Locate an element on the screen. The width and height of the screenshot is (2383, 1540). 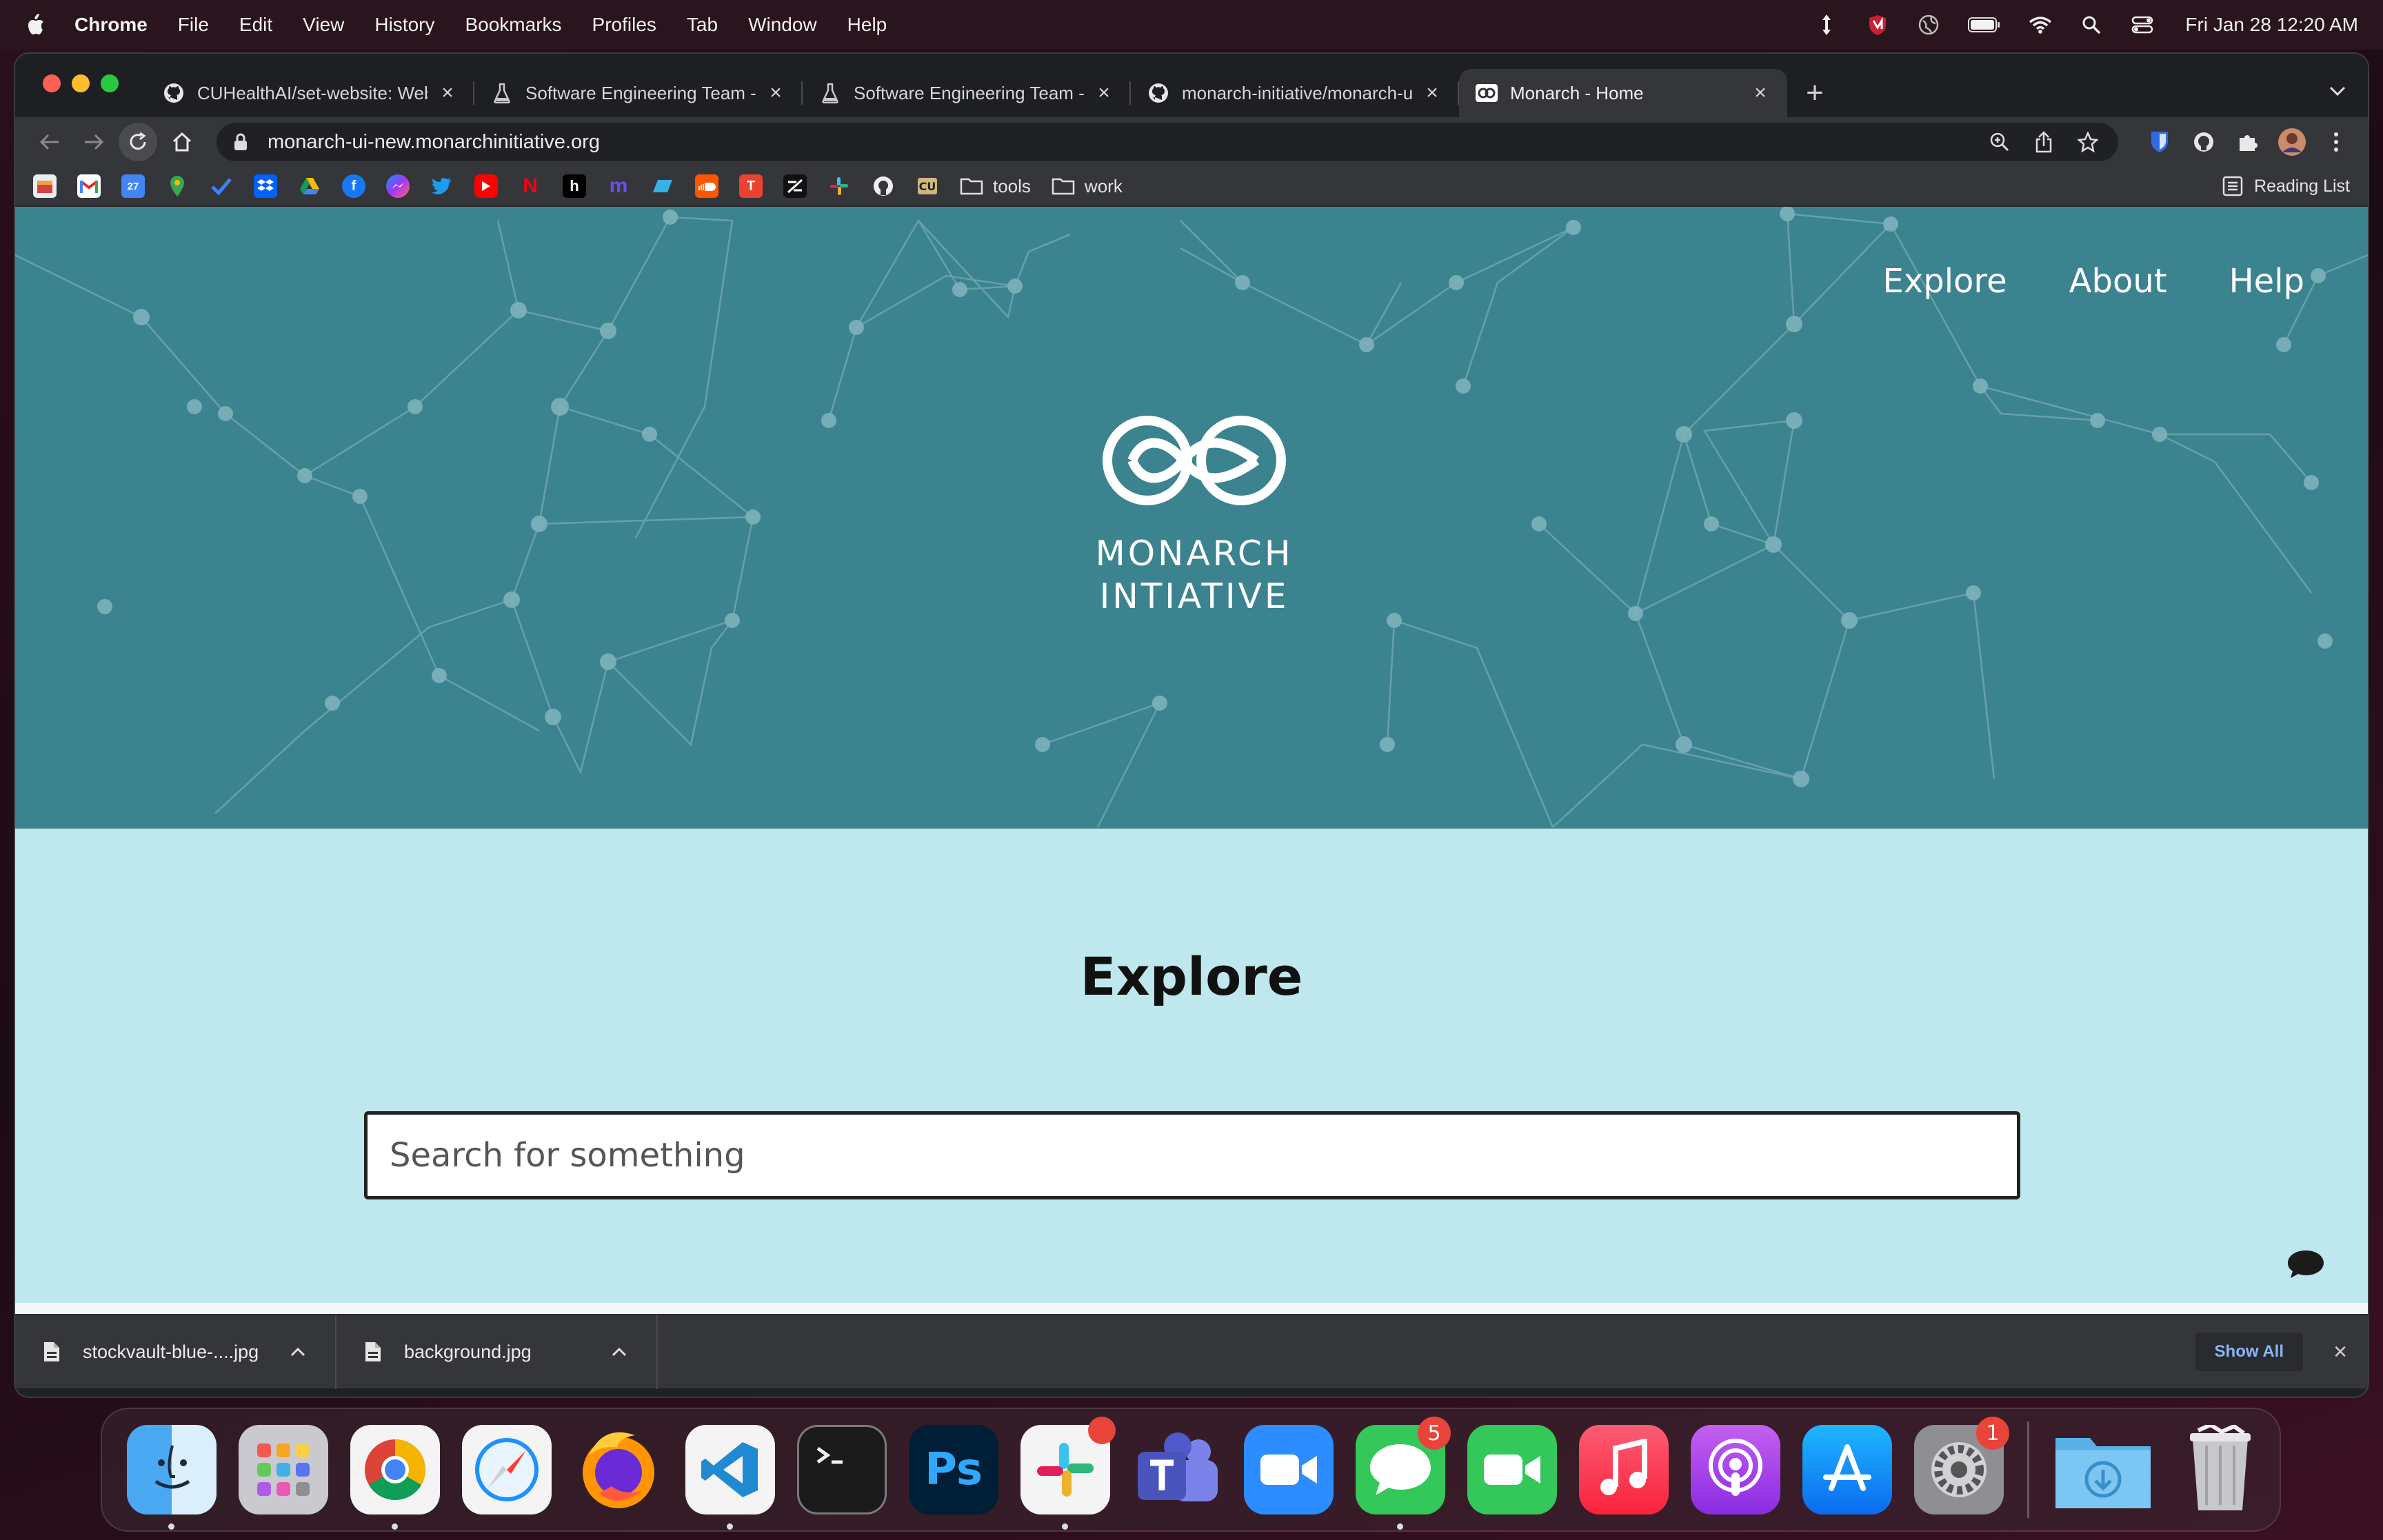
globe-icon is located at coordinates (1928, 25).